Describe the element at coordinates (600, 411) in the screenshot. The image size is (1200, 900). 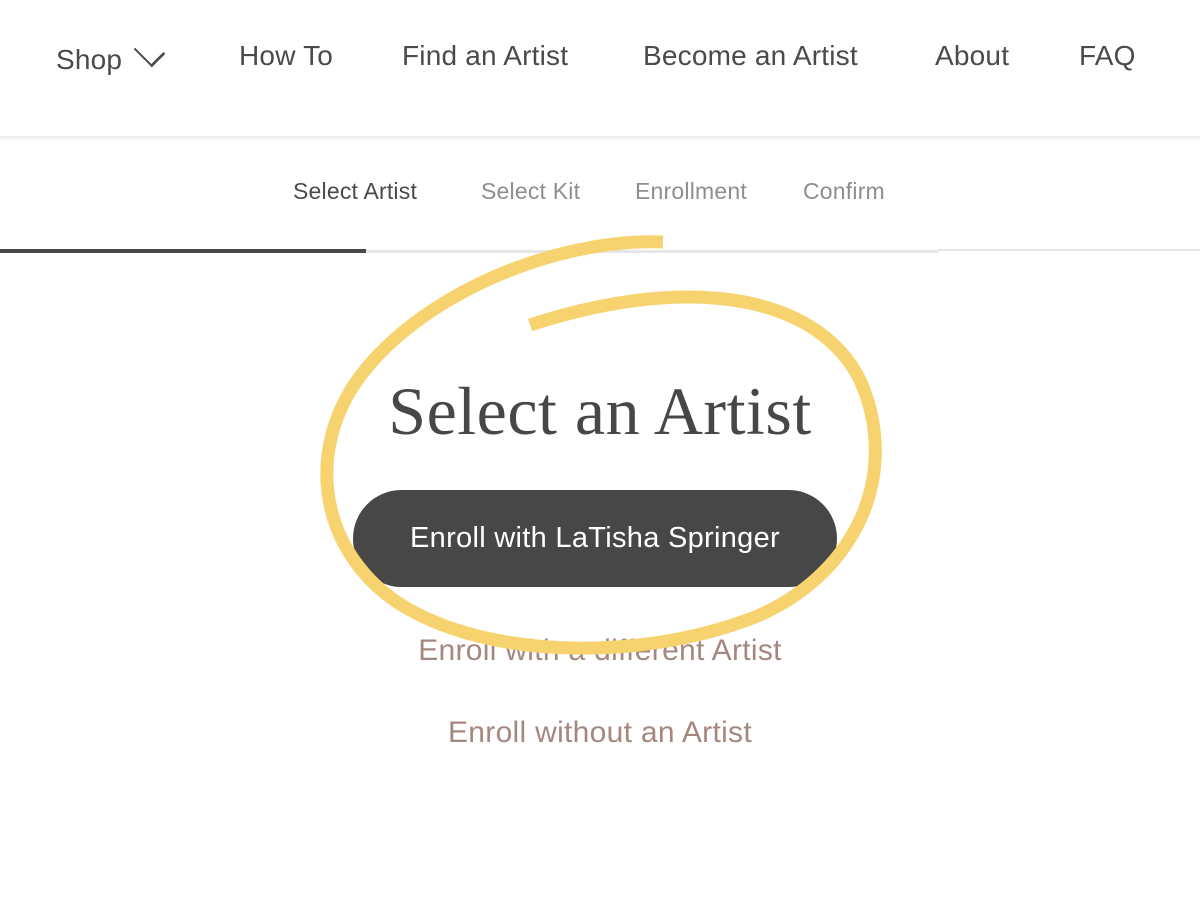
I see `page-title: Select an Artist` at that location.